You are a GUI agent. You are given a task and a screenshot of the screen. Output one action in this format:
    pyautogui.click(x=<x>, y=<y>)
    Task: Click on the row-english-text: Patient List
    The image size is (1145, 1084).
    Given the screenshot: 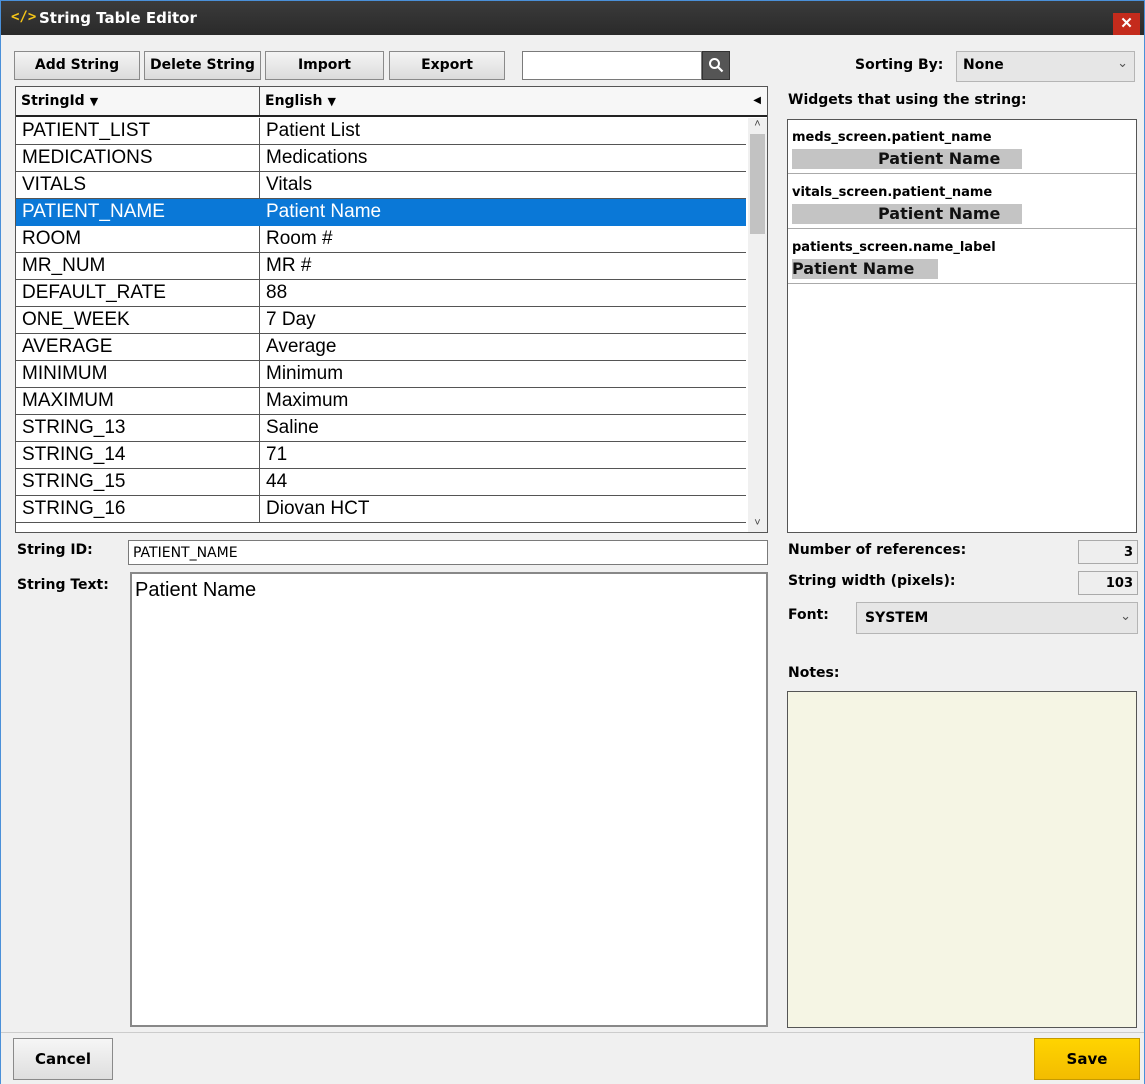 What is the action you would take?
    pyautogui.click(x=503, y=131)
    